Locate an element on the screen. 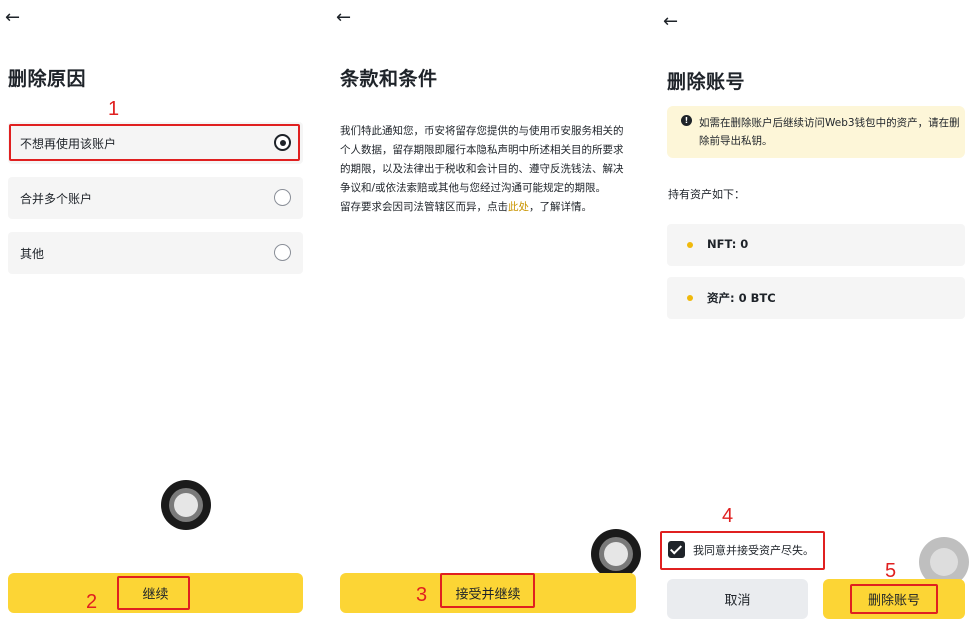 The width and height of the screenshot is (972, 622). reason-option-label: 不想再使用该账户 is located at coordinates (68, 144).